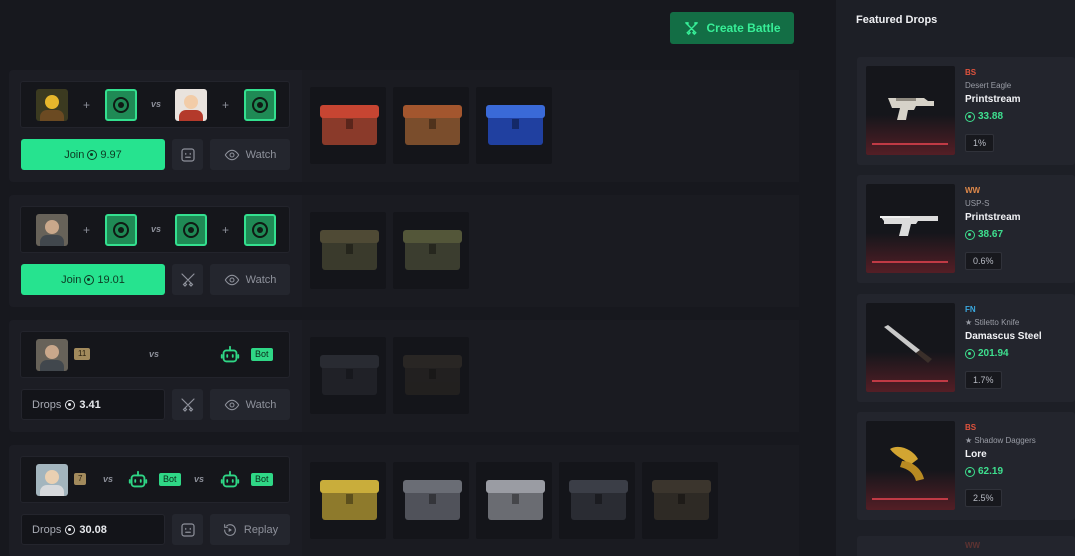 The width and height of the screenshot is (1075, 556). I want to click on crossed-swords-icon, so click(187, 404).